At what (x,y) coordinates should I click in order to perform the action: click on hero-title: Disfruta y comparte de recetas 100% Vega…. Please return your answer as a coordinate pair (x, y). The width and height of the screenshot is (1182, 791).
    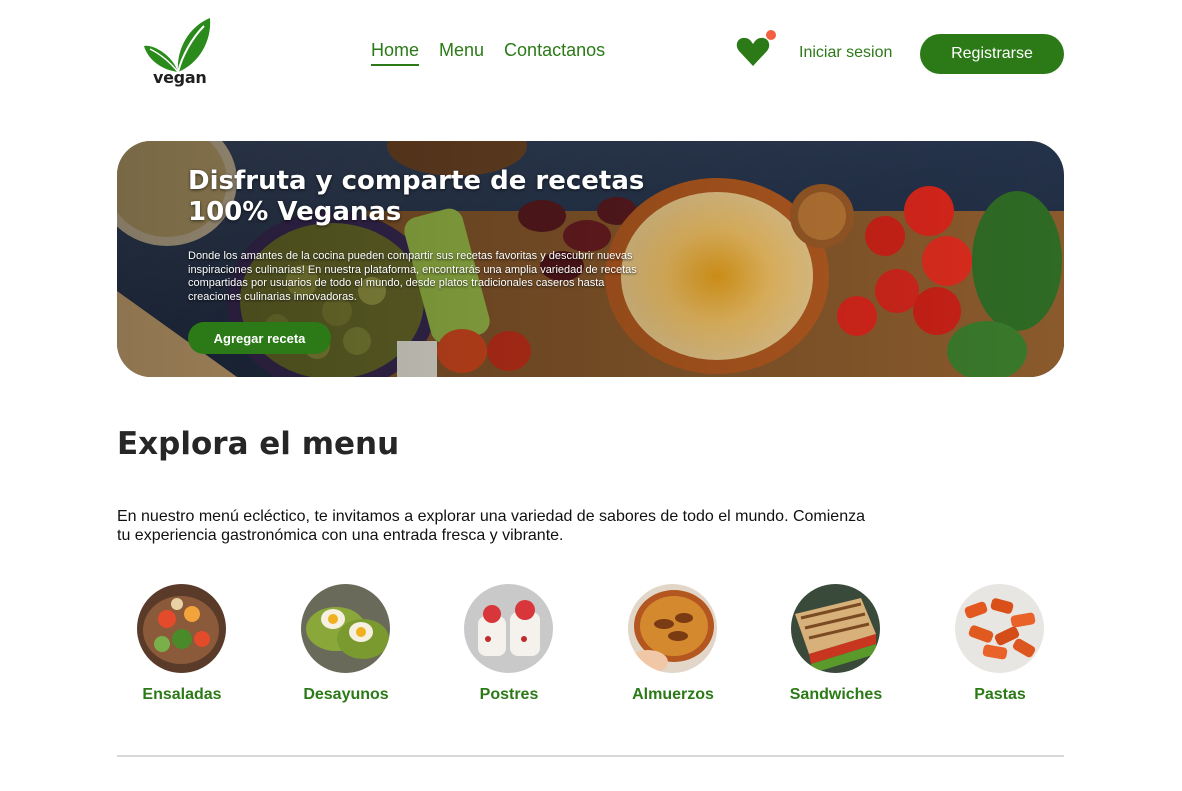
    Looking at the image, I should click on (416, 196).